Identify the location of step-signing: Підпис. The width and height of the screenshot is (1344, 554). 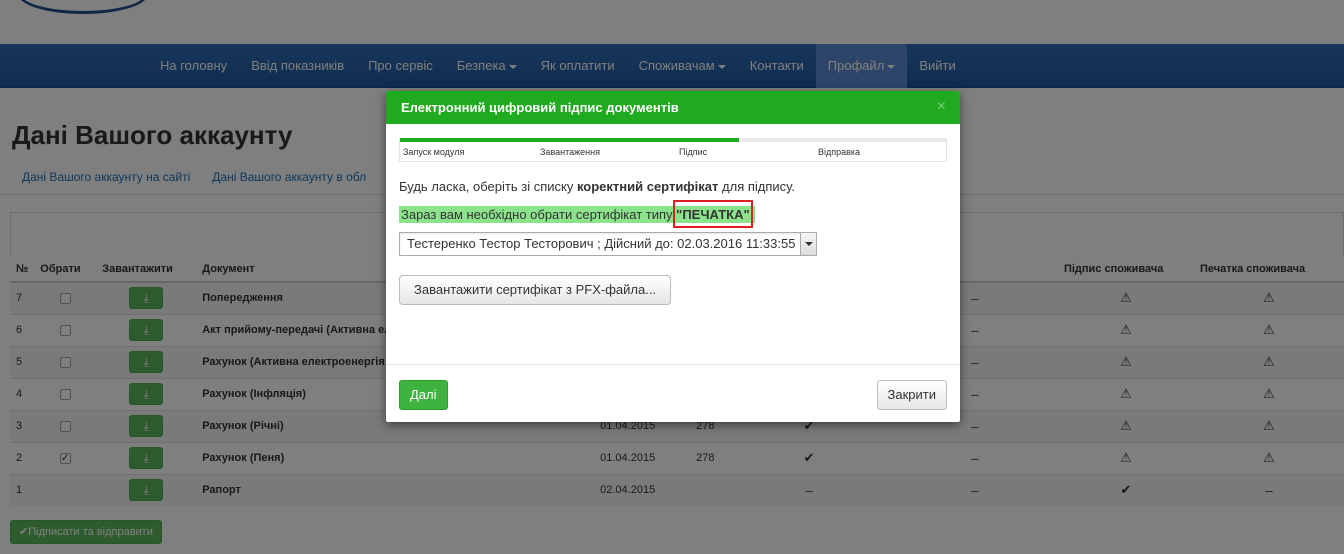
(693, 152).